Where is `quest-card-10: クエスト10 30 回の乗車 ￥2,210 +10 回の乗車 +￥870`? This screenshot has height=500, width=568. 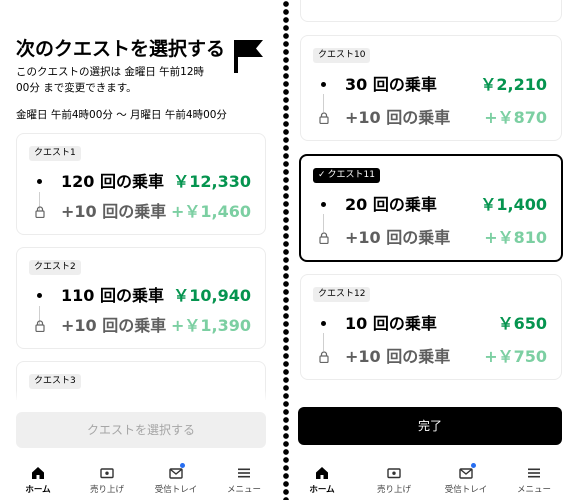 quest-card-10: クエスト10 30 回の乗車 ￥2,210 +10 回の乗車 +￥870 is located at coordinates (431, 88).